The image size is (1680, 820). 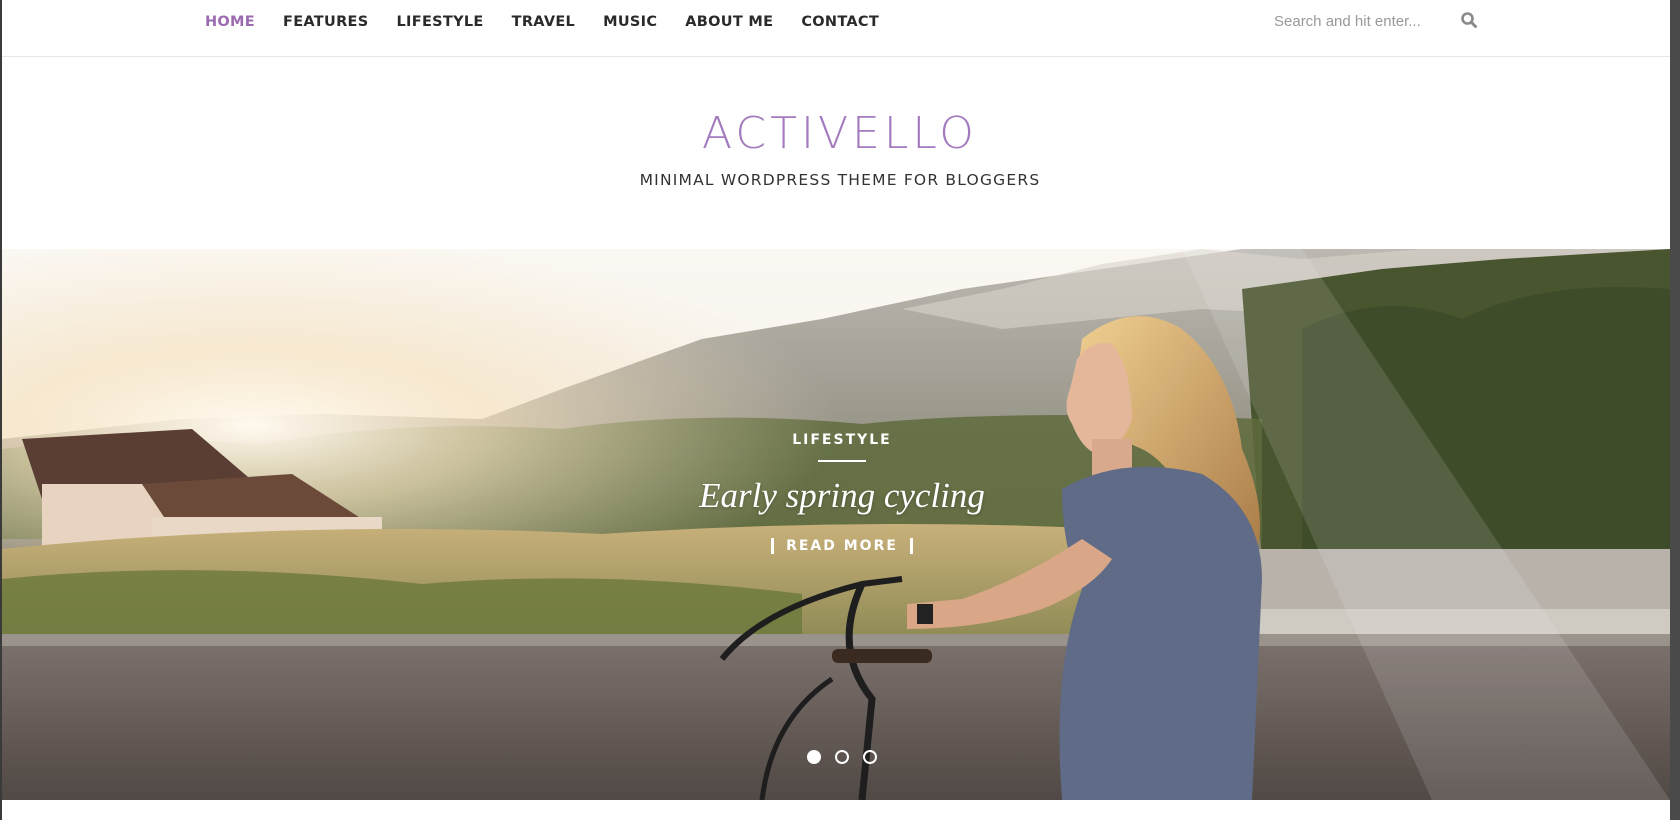 I want to click on nav-item-features: FEATURES, so click(x=326, y=22).